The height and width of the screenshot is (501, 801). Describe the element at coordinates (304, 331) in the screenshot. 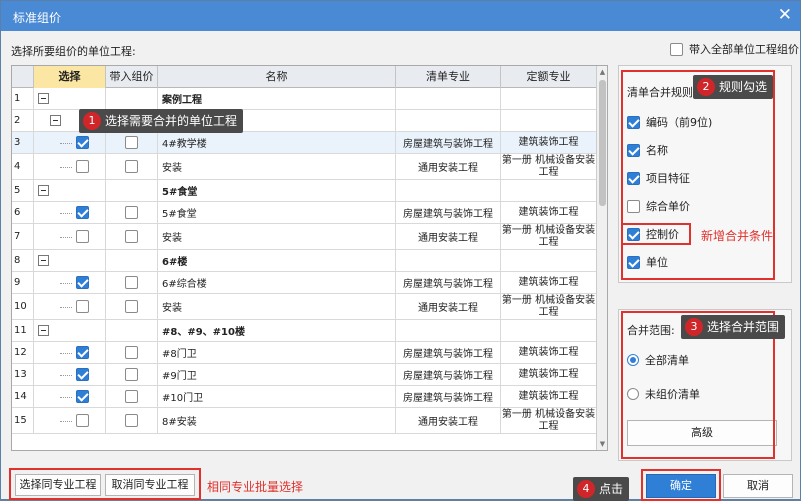

I see `group-row: 11 #8、#9、#10楼` at that location.